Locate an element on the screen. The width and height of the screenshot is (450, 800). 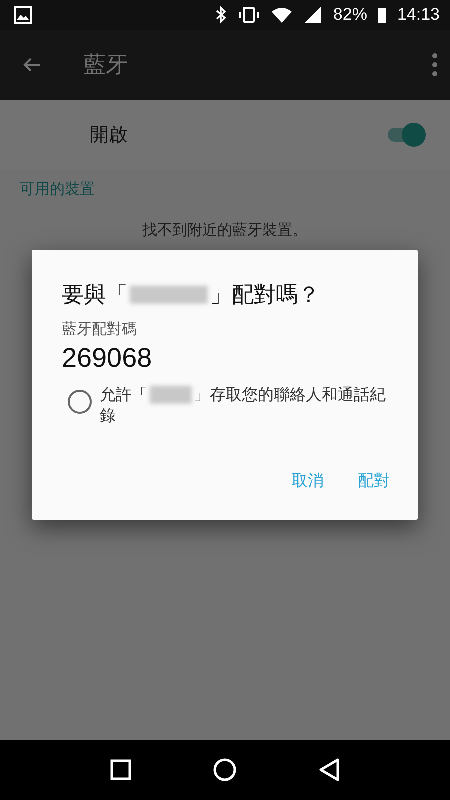
more-options-icon is located at coordinates (435, 65).